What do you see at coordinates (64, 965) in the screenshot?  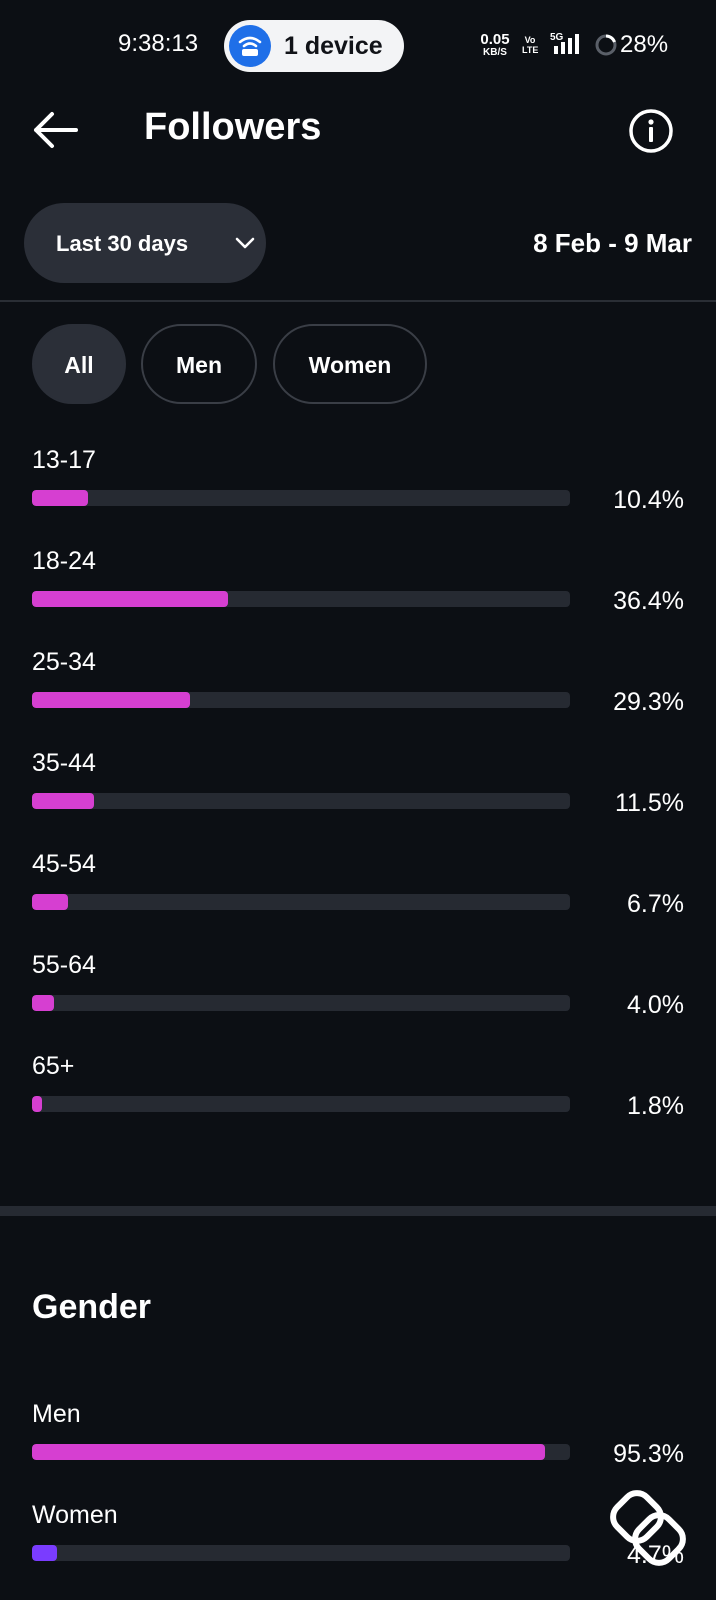 I see `age-label: 55-64` at bounding box center [64, 965].